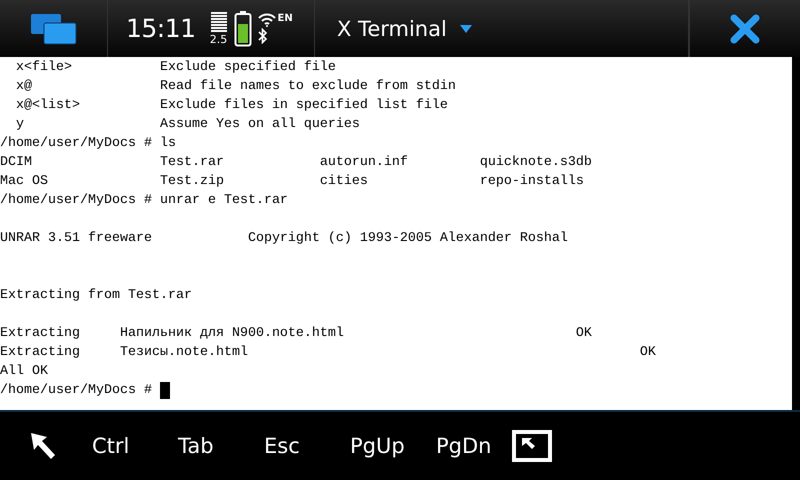 This screenshot has width=800, height=480. I want to click on wifi-icon, so click(267, 20).